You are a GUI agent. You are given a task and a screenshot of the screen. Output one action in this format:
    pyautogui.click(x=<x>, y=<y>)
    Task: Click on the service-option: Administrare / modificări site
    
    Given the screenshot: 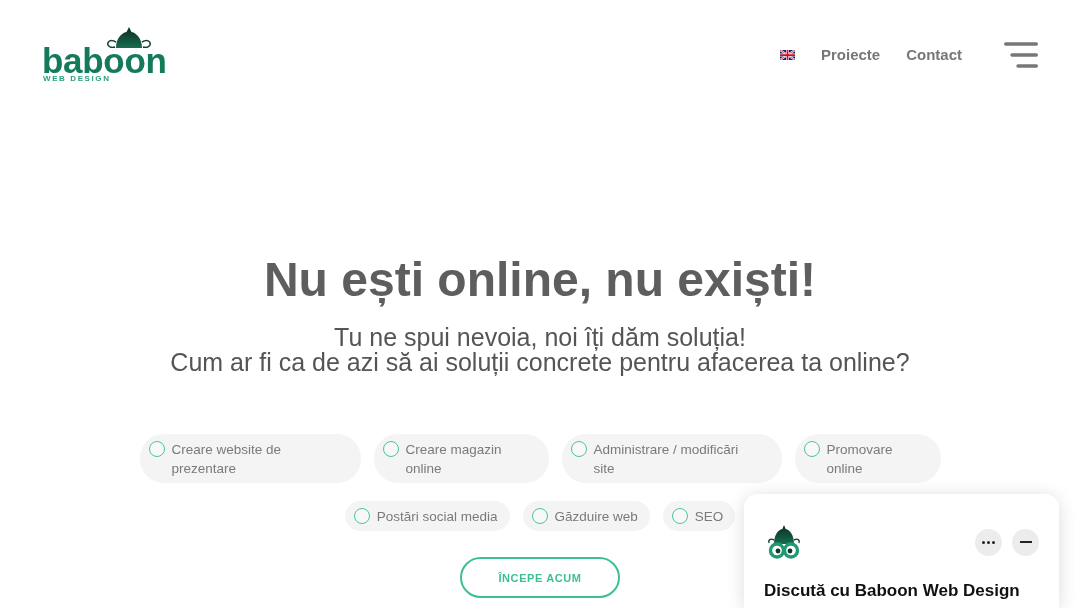 What is the action you would take?
    pyautogui.click(x=671, y=458)
    